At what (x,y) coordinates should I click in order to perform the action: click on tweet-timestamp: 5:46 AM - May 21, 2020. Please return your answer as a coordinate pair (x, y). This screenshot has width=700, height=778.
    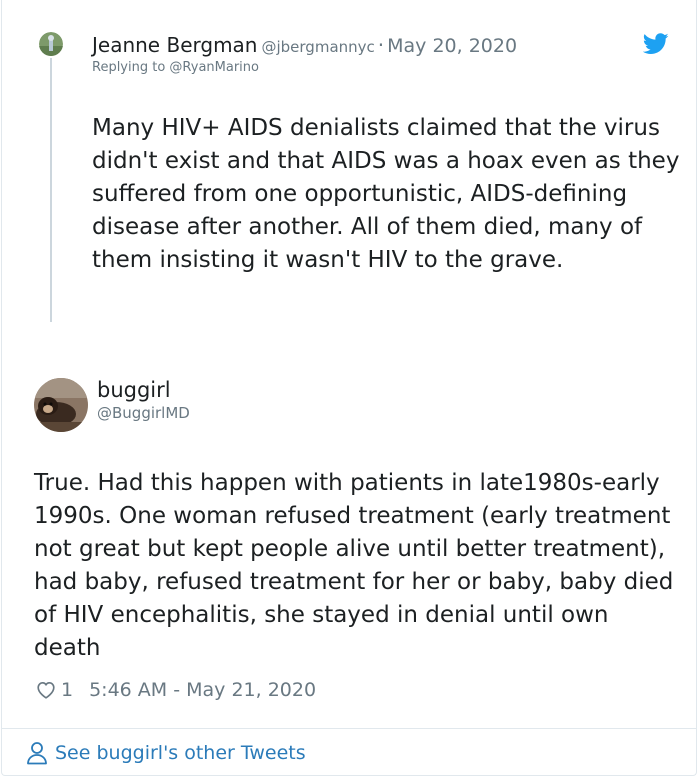
    Looking at the image, I should click on (202, 690).